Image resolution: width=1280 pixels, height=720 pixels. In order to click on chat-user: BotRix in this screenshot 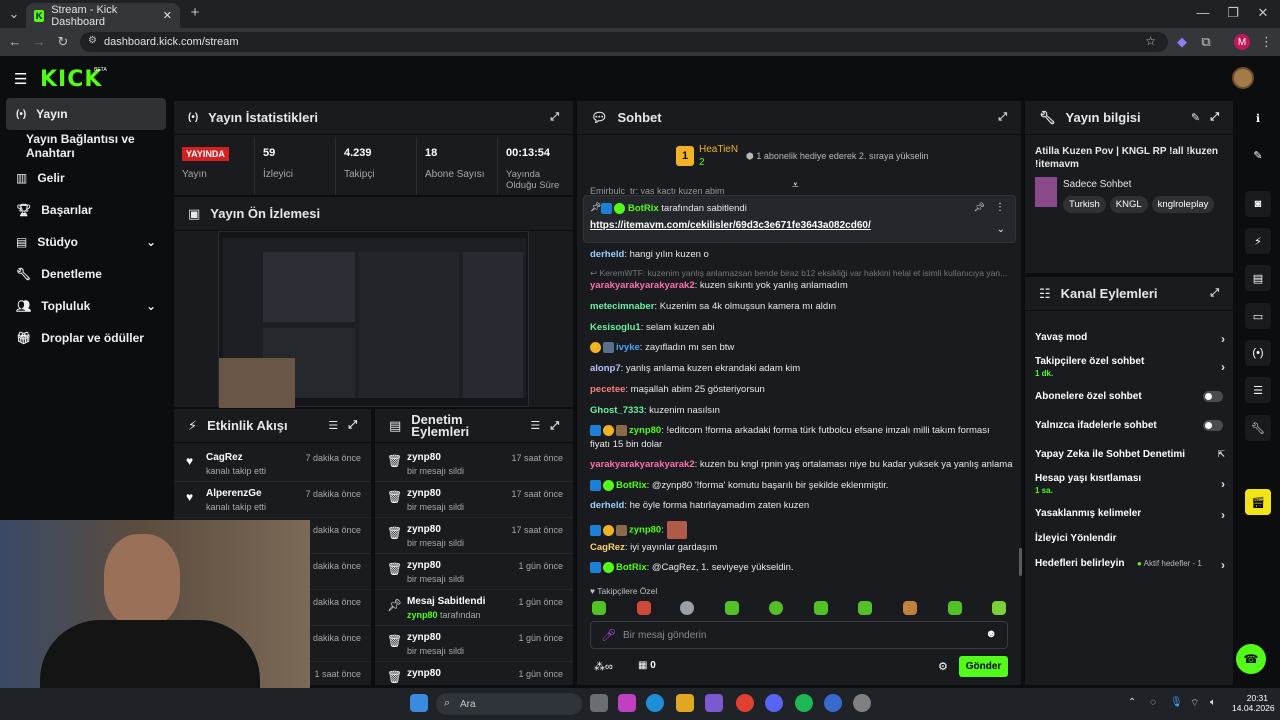, I will do `click(631, 567)`.